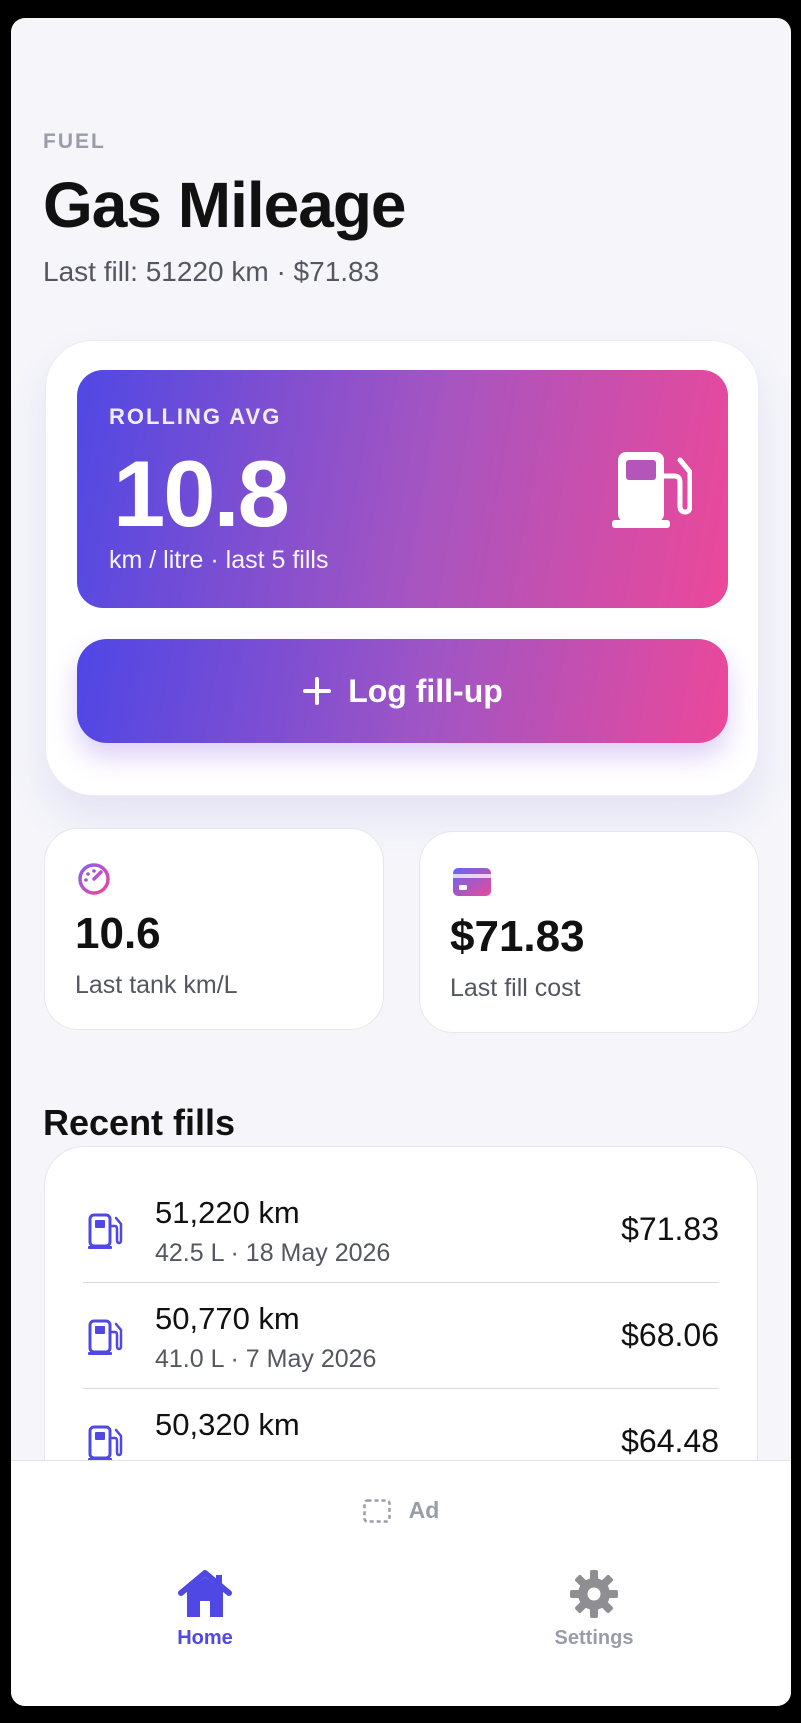 The height and width of the screenshot is (1723, 801). What do you see at coordinates (227, 1424) in the screenshot?
I see `fill-odometer: 50,320 km` at bounding box center [227, 1424].